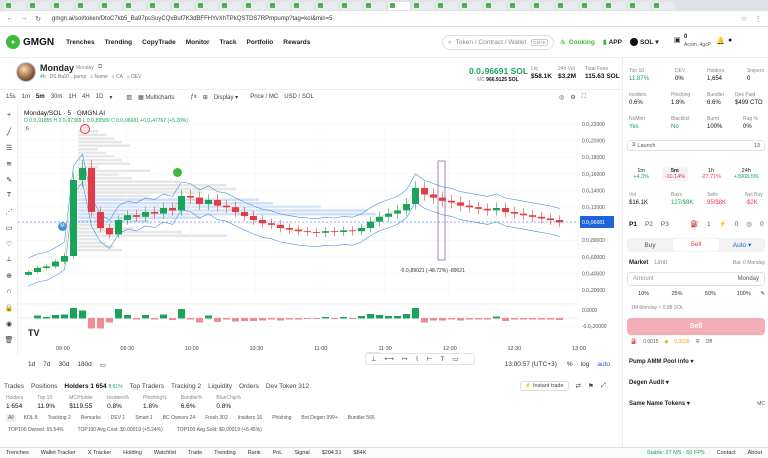  I want to click on lock-icon: 🔒, so click(9, 308).